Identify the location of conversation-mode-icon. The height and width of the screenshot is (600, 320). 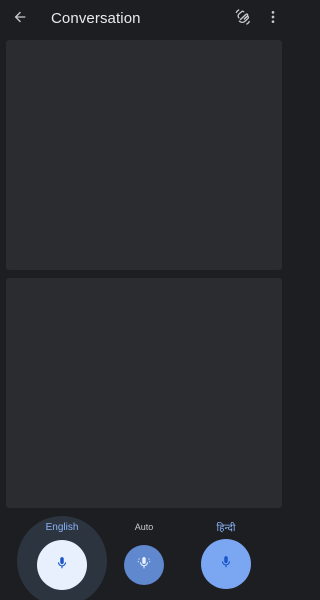
(243, 19).